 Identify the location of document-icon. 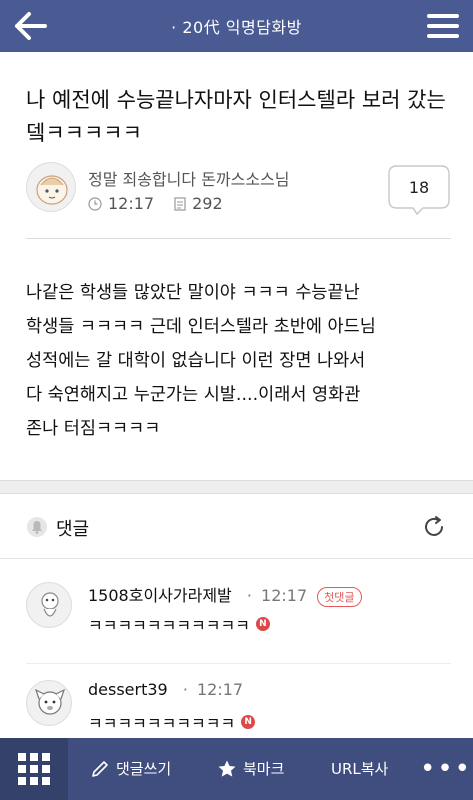
(180, 203).